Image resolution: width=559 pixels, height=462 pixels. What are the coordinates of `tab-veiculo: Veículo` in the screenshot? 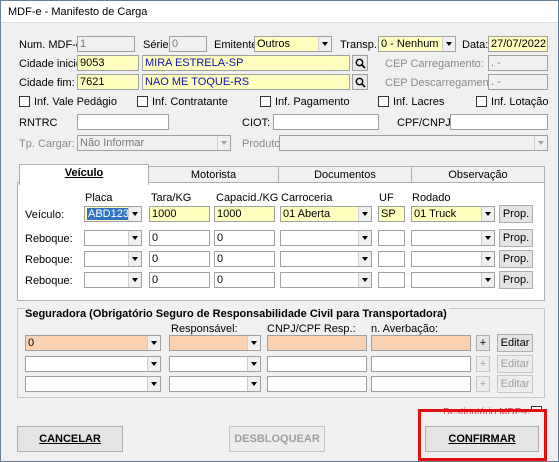 It's located at (84, 174).